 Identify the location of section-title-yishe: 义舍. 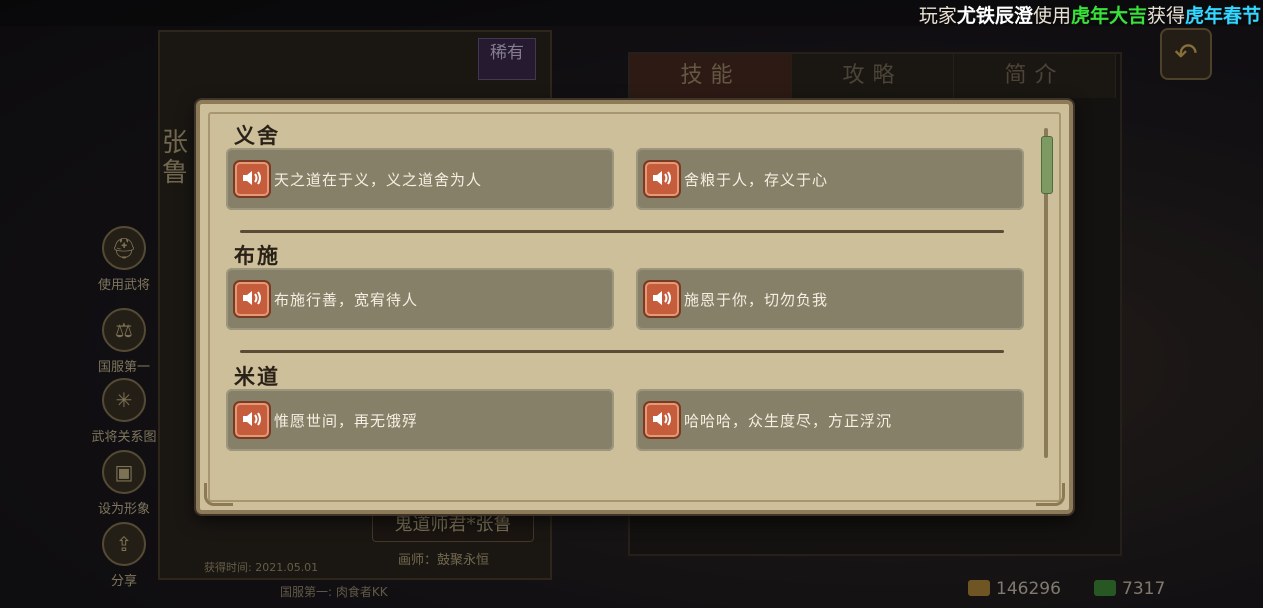
(257, 135).